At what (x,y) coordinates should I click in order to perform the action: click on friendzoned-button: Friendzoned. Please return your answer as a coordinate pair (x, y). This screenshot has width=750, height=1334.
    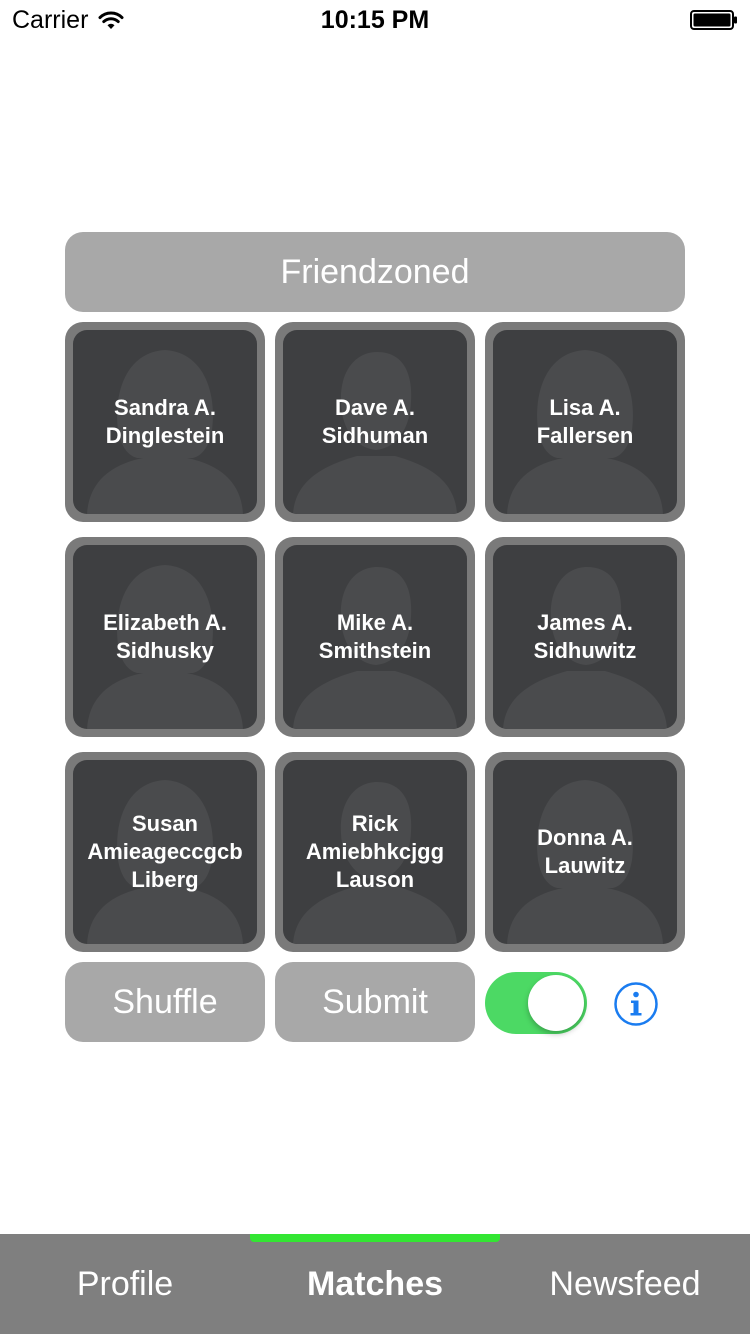
    Looking at the image, I should click on (375, 272).